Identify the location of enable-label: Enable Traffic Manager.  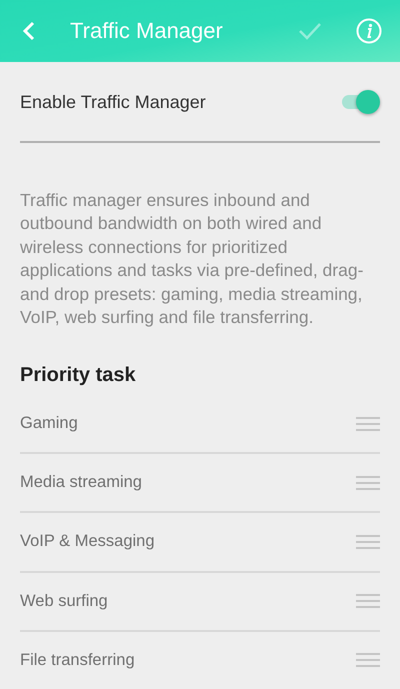
(113, 102).